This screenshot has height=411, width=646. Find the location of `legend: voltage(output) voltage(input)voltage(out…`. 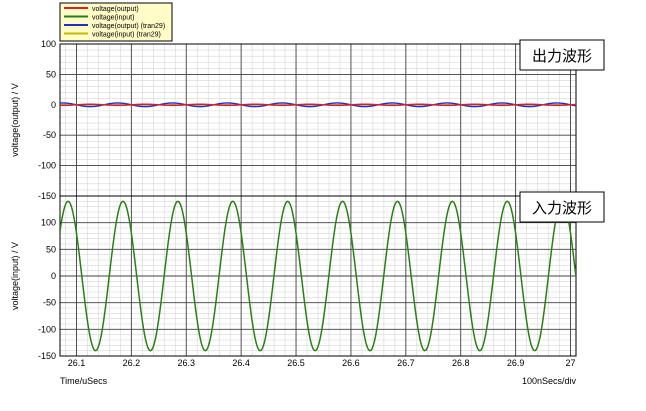

legend: voltage(output) voltage(input)voltage(out… is located at coordinates (116, 22).